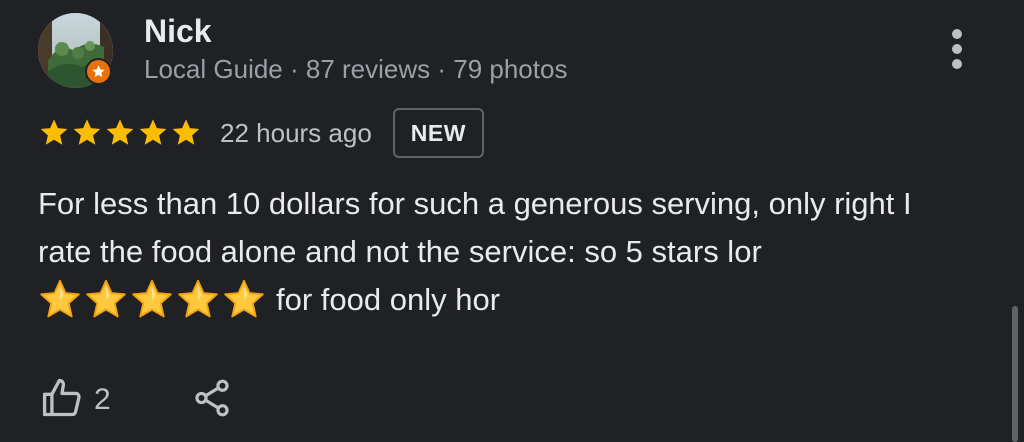  I want to click on reviewer-meta: Local Guide · 87 reviews · 79 photos, so click(356, 69).